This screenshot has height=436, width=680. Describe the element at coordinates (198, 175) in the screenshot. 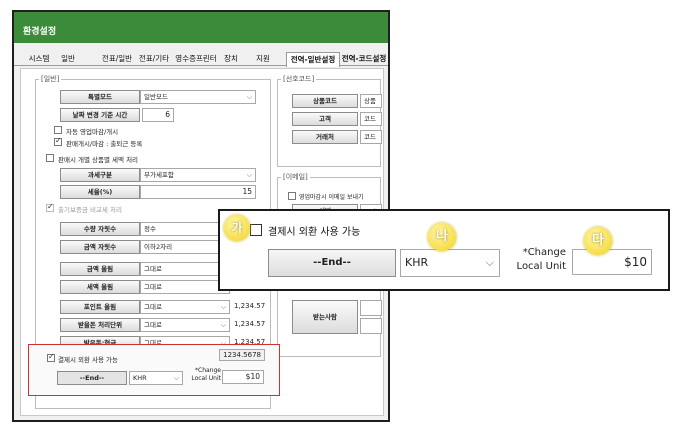

I see `tax-type-select: 부가세포함 ⌵` at that location.